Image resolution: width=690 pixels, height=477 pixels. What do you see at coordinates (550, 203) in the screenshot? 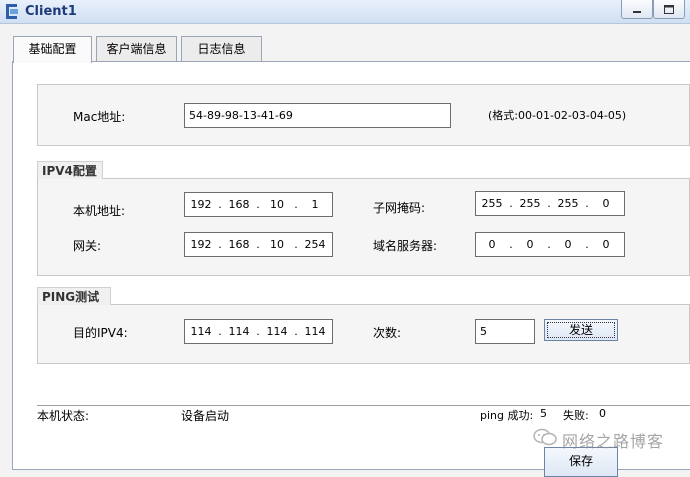
I see `subnet-input: 255. 255. 255. 0` at bounding box center [550, 203].